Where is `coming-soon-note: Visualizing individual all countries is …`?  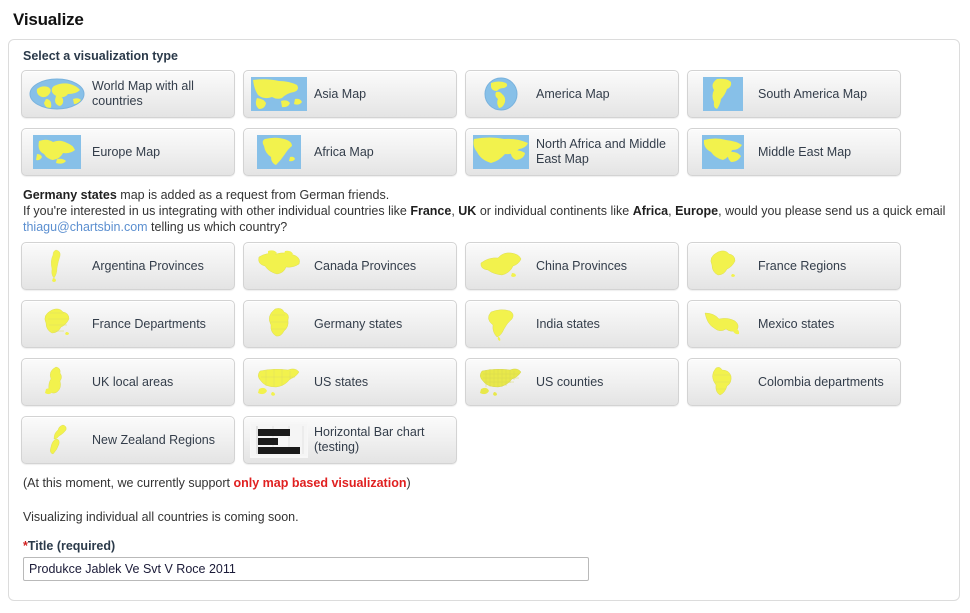 coming-soon-note: Visualizing individual all countries is … is located at coordinates (161, 517).